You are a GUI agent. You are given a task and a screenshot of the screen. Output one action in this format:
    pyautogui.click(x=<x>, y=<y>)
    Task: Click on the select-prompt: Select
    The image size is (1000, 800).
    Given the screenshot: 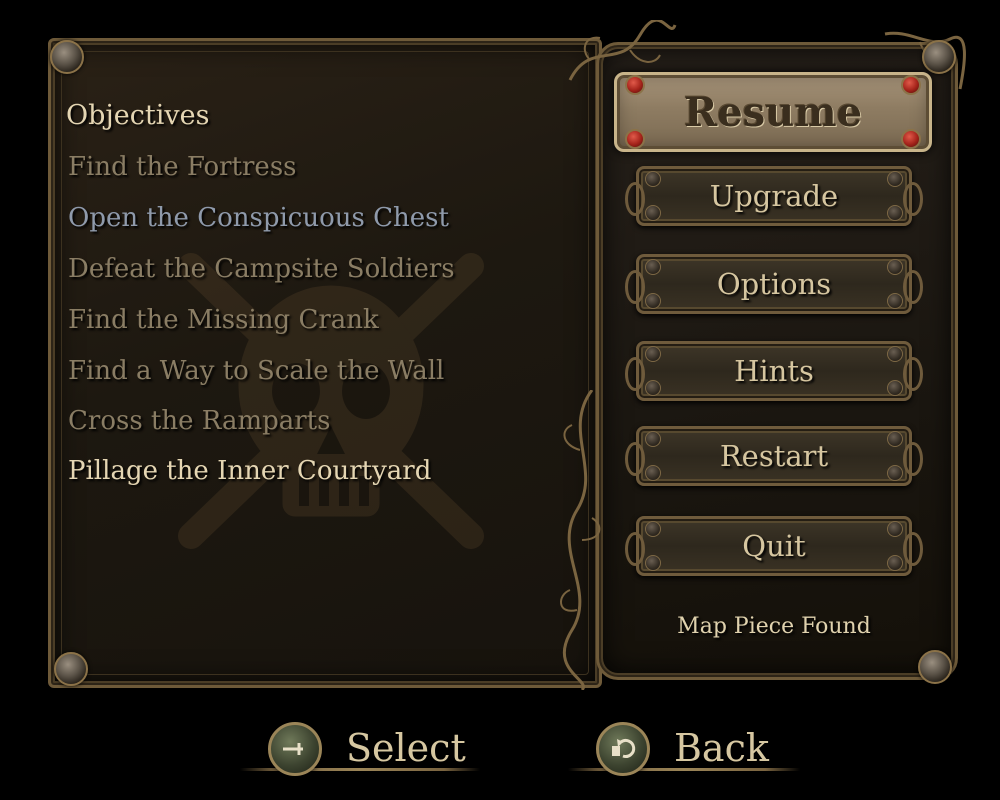 What is the action you would take?
    pyautogui.click(x=360, y=748)
    